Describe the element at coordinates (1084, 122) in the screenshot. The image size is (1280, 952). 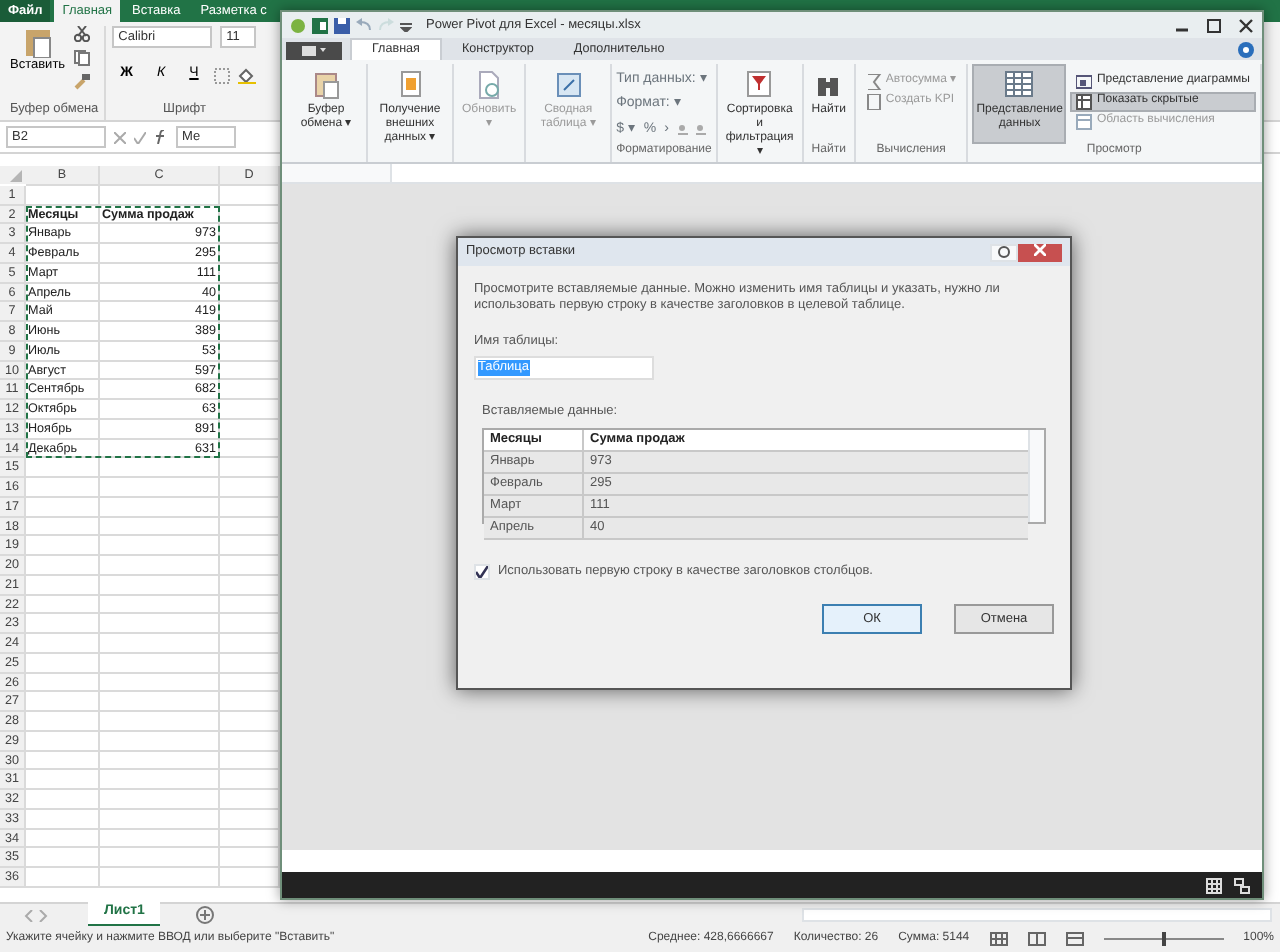
I see `calculation-area-icon` at that location.